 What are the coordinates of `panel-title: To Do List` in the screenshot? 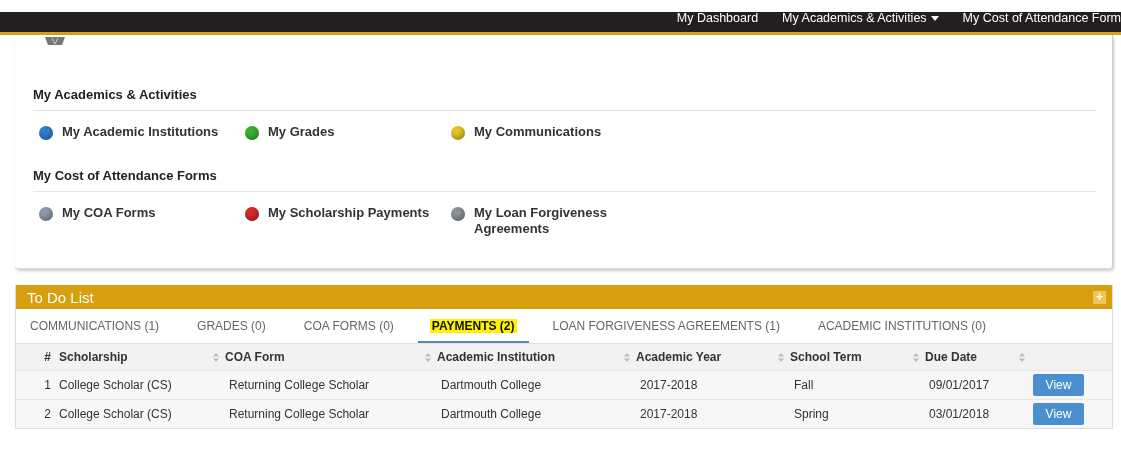 It's located at (60, 297).